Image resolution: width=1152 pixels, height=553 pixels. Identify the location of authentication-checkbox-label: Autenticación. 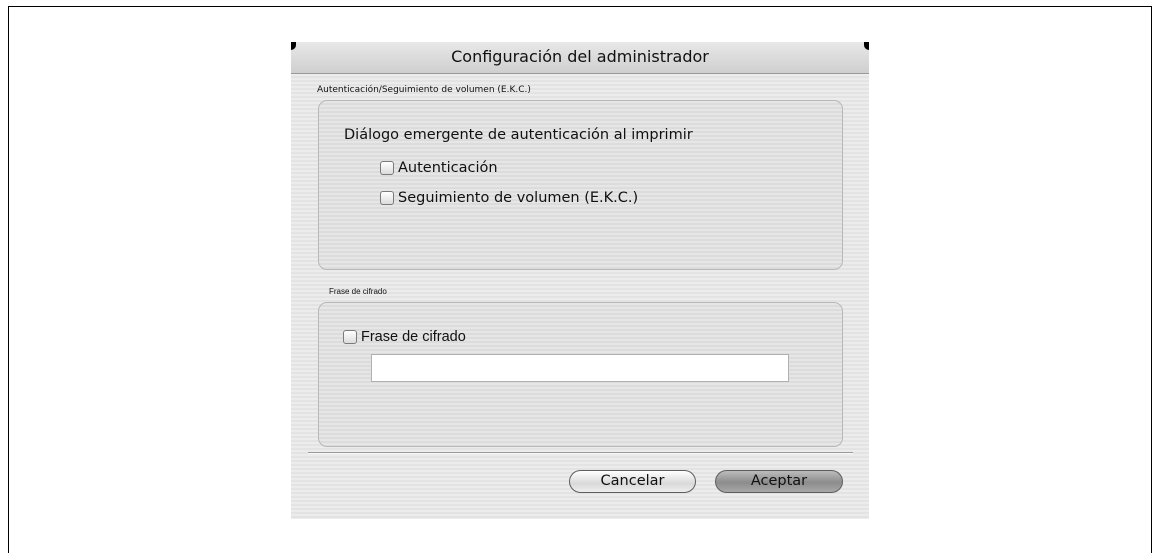
(448, 168).